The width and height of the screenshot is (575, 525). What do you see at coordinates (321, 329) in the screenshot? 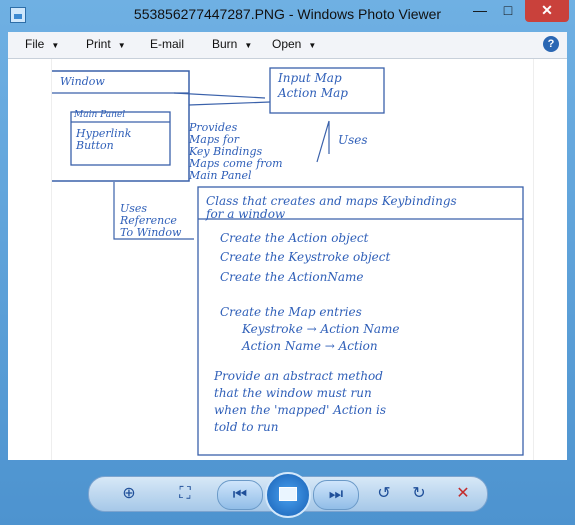
I see `step-5: Keystroke → Action Name` at bounding box center [321, 329].